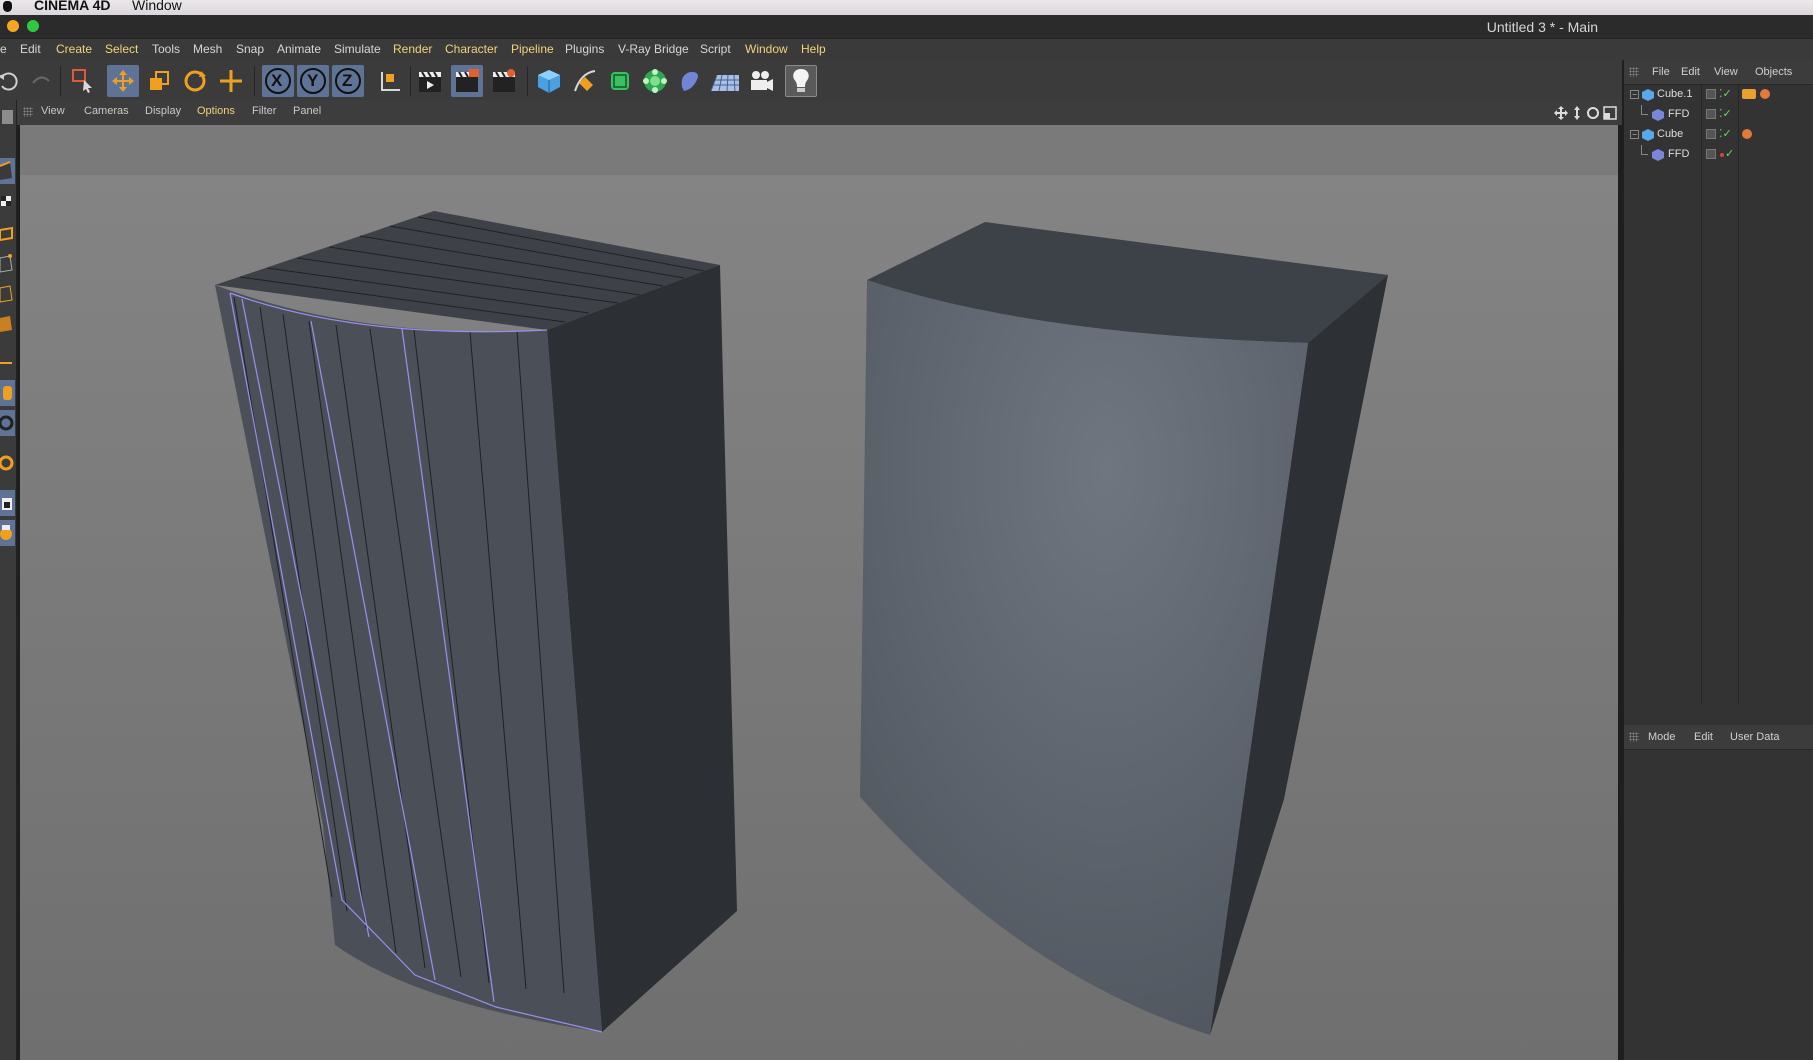 This screenshot has height=1060, width=1813. What do you see at coordinates (216, 111) in the screenshot?
I see `viewport-menu-options: Options` at bounding box center [216, 111].